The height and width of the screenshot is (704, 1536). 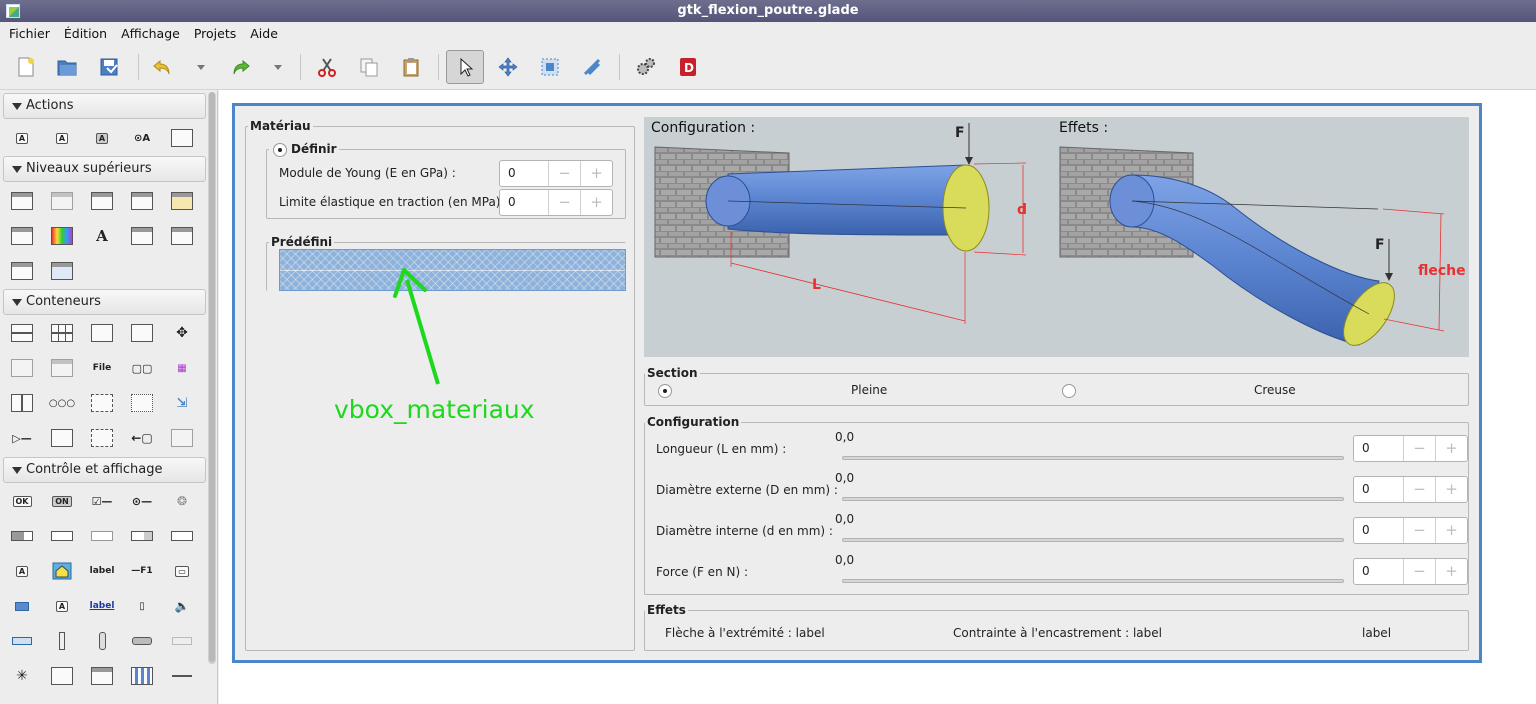 What do you see at coordinates (1093, 499) in the screenshot?
I see `diametre-externe-slider` at bounding box center [1093, 499].